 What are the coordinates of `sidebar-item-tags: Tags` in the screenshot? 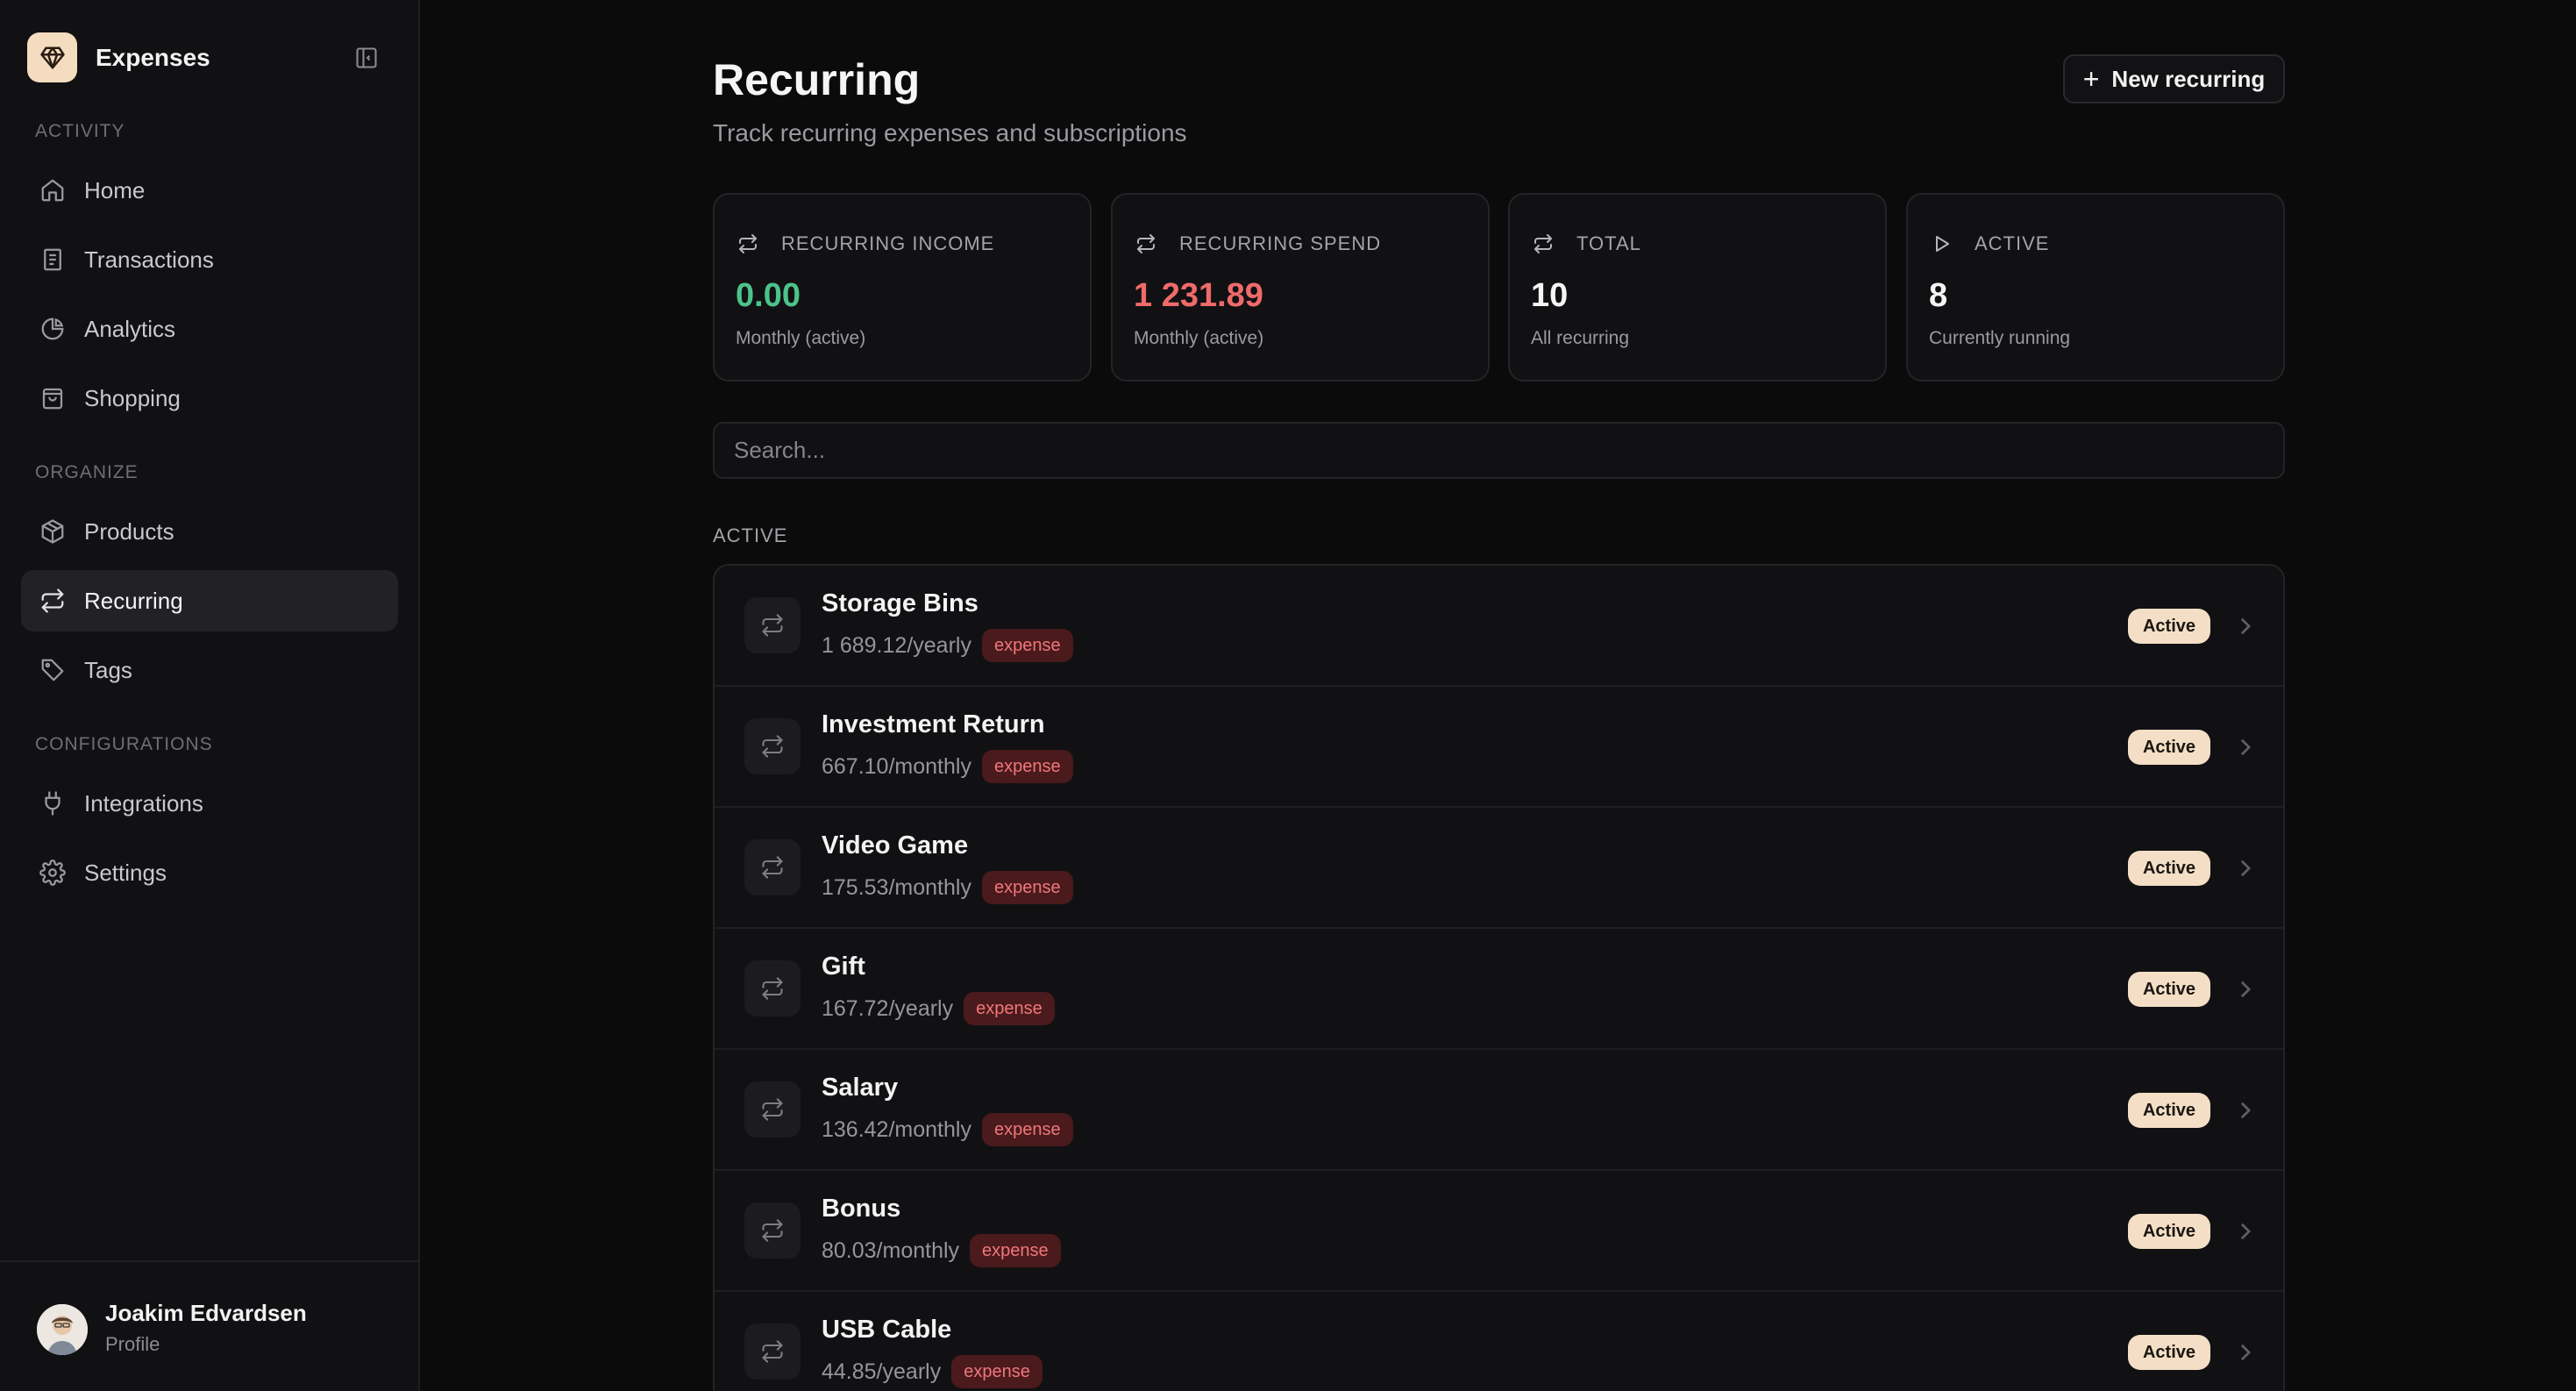 It's located at (209, 670).